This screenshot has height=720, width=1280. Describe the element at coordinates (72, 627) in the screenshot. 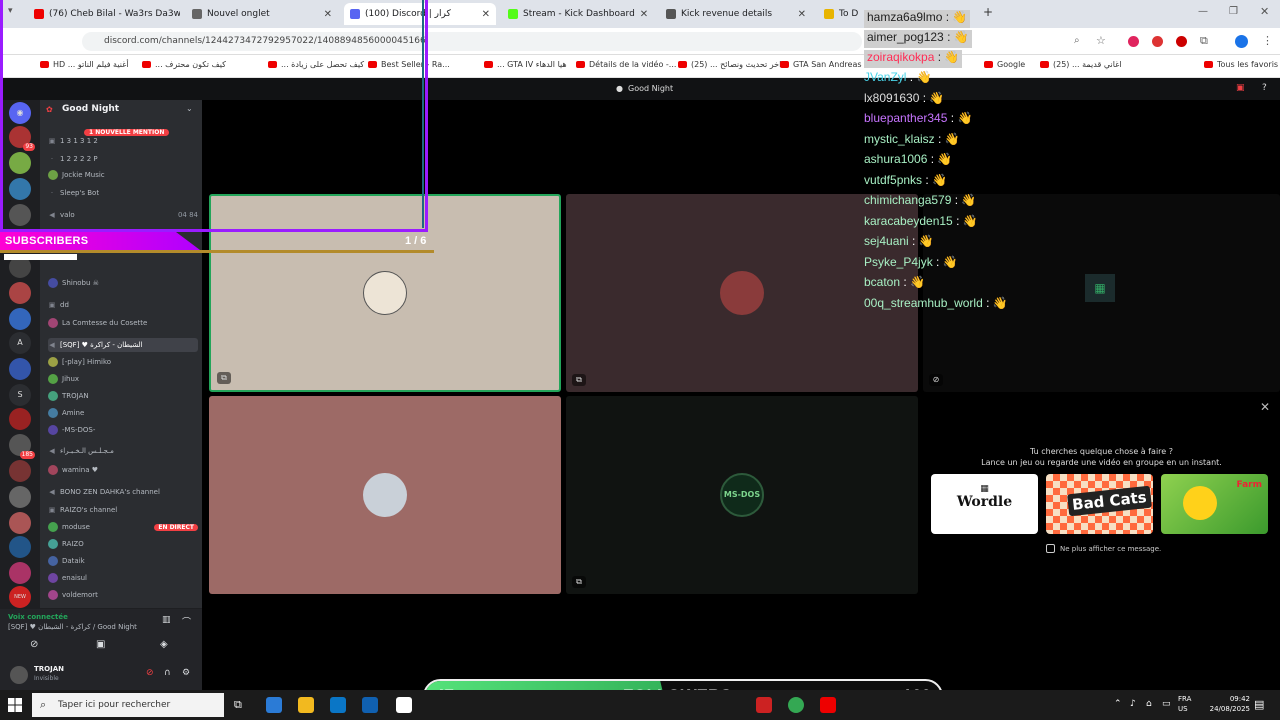

I see `voice-channel-name: [SQF] ♥ كراكرة - الشيطان / Good Night` at that location.